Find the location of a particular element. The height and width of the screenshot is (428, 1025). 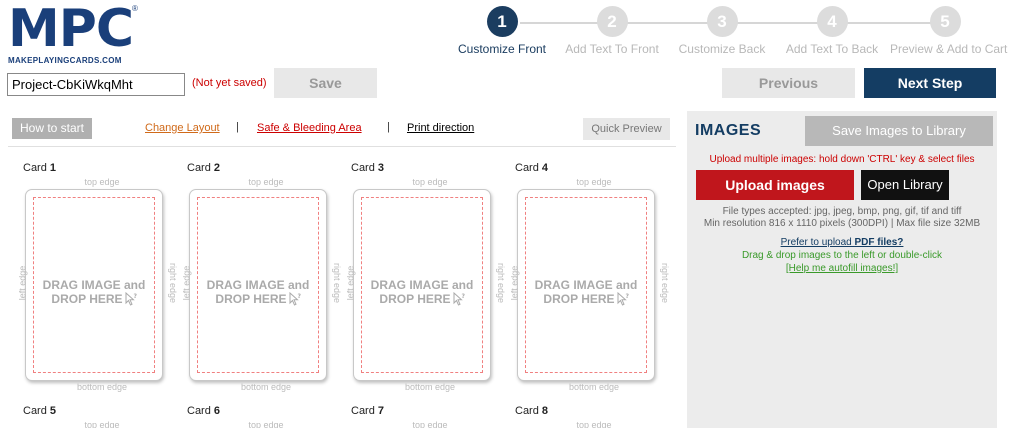

card-number: 2 is located at coordinates (216, 168).